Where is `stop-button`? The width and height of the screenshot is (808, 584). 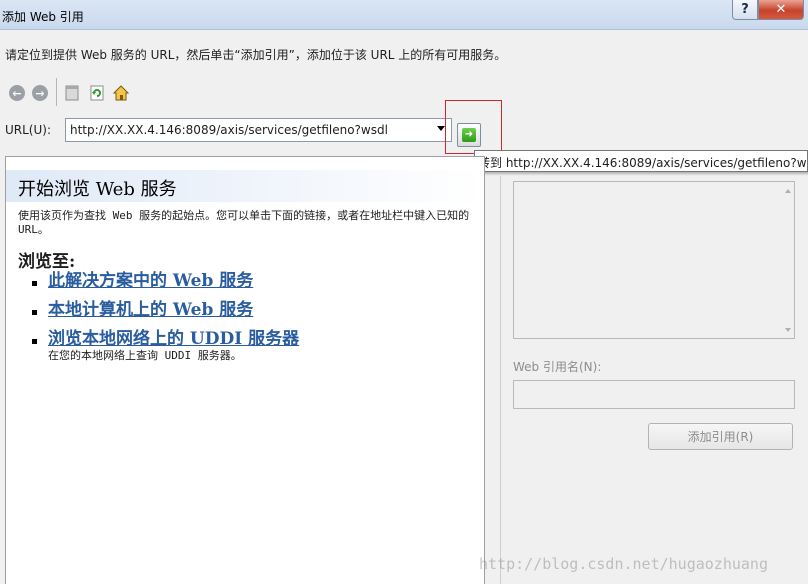
stop-button is located at coordinates (72, 93).